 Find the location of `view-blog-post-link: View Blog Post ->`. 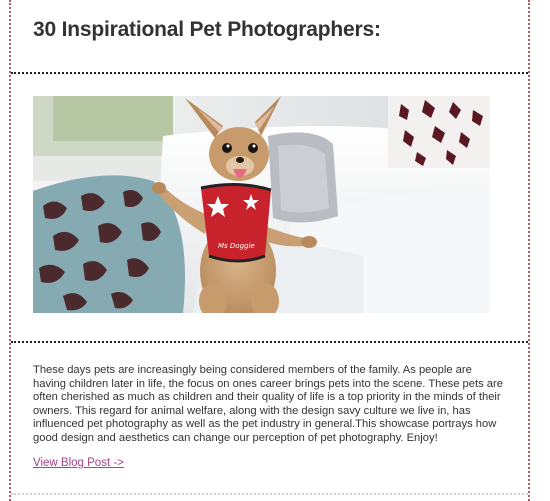

view-blog-post-link: View Blog Post -> is located at coordinates (78, 463).